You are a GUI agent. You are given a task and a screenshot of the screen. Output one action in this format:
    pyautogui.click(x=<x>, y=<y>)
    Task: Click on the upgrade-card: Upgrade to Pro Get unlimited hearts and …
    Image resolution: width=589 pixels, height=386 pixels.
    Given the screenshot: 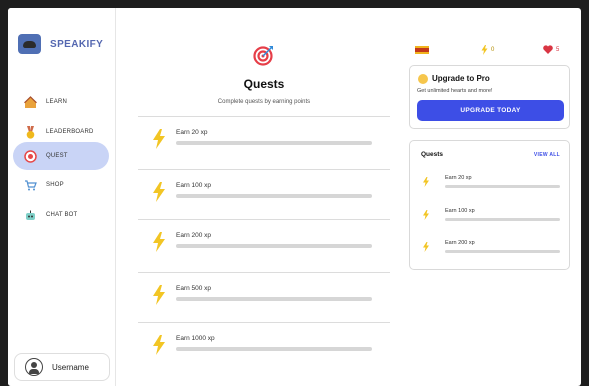 What is the action you would take?
    pyautogui.click(x=489, y=97)
    